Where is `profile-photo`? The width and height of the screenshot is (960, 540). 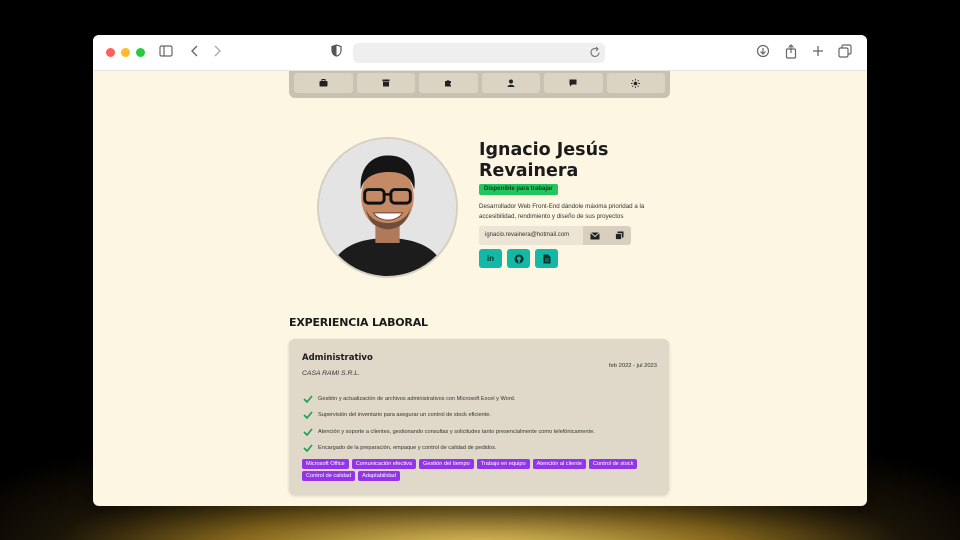
profile-photo is located at coordinates (387, 207).